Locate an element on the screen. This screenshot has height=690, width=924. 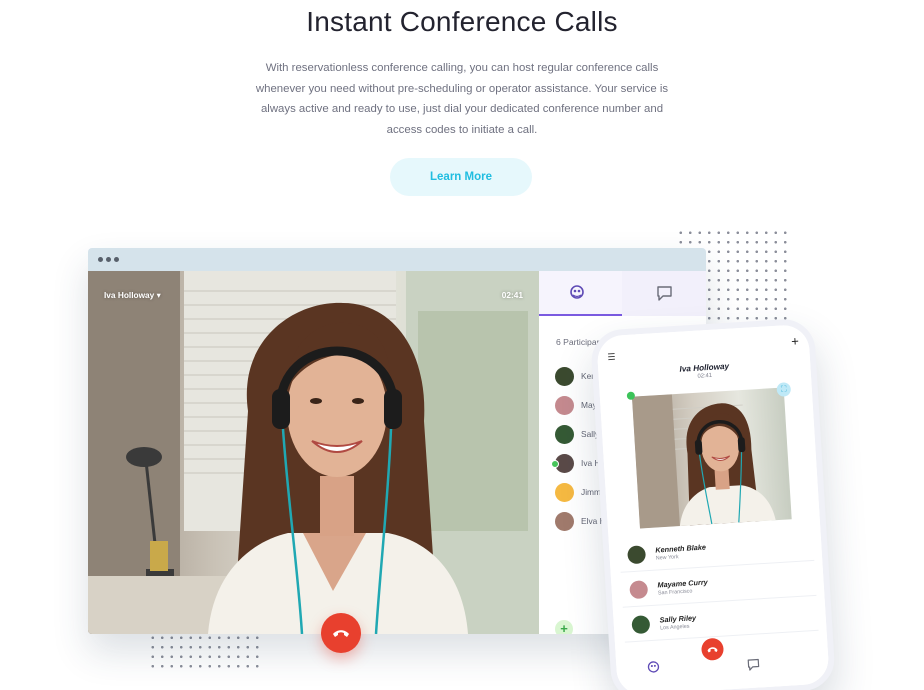
online-status-dot is located at coordinates (555, 463).